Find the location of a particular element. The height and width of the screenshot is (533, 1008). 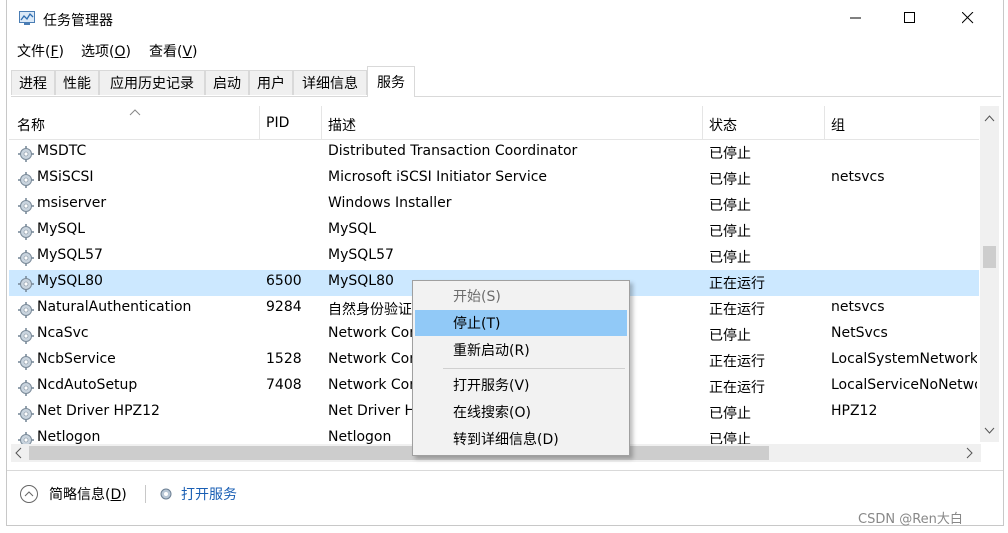

context-menu-restart-label: 重新启动(R) is located at coordinates (491, 351).